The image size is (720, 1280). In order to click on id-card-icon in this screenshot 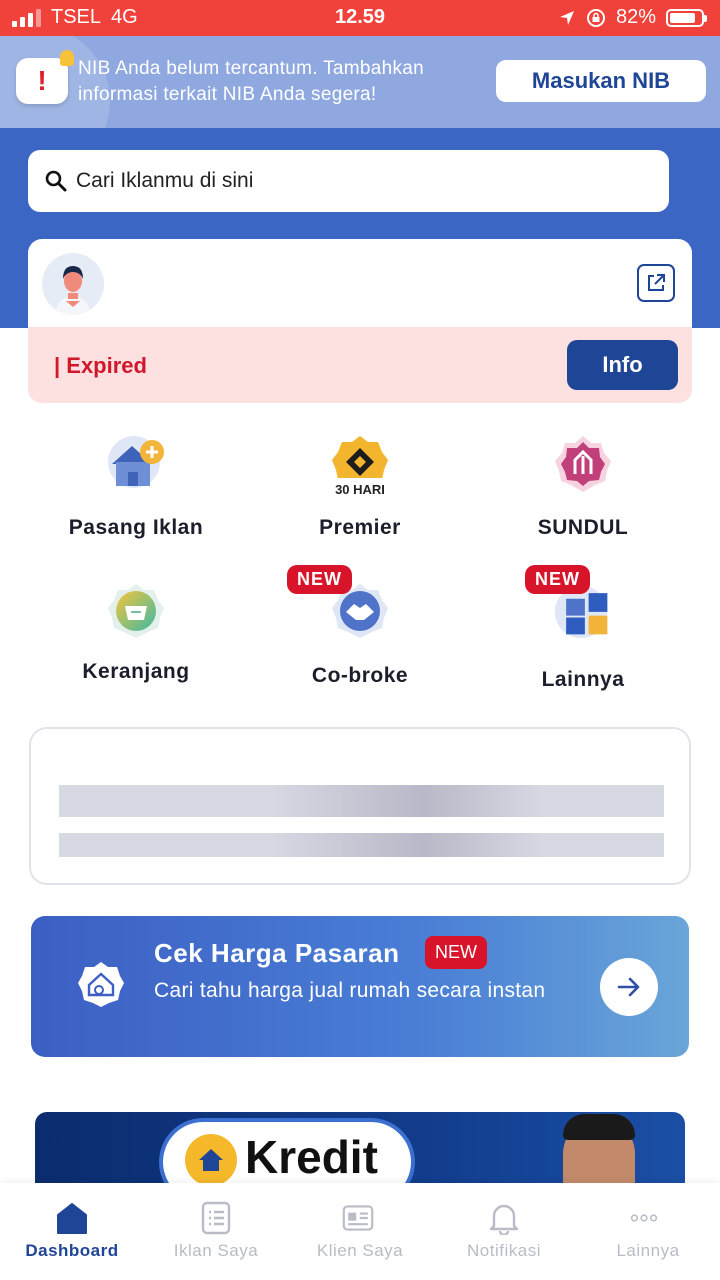, I will do `click(358, 1218)`.